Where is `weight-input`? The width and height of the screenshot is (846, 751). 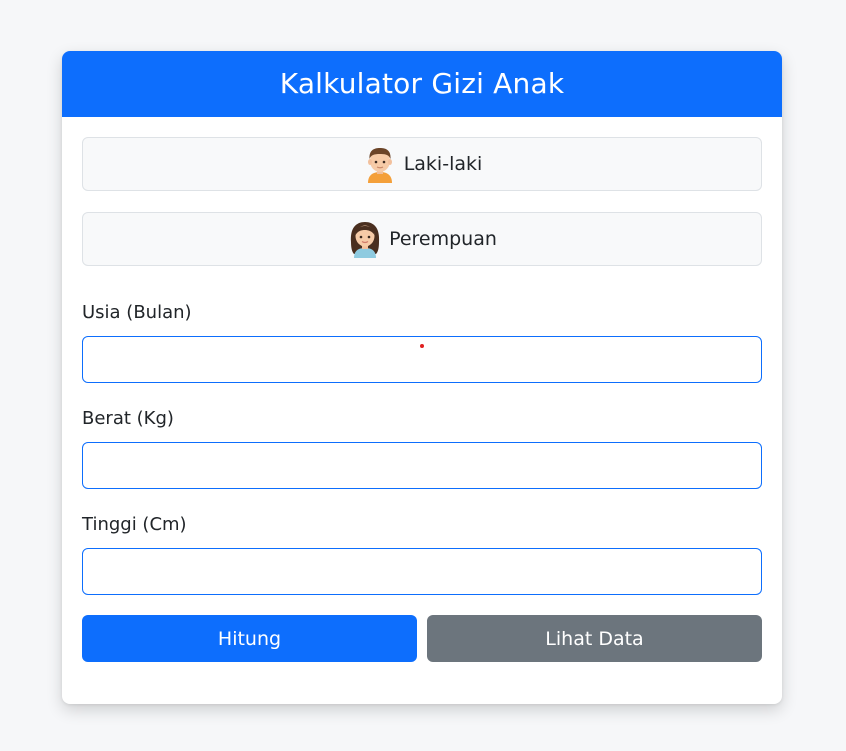 weight-input is located at coordinates (422, 465).